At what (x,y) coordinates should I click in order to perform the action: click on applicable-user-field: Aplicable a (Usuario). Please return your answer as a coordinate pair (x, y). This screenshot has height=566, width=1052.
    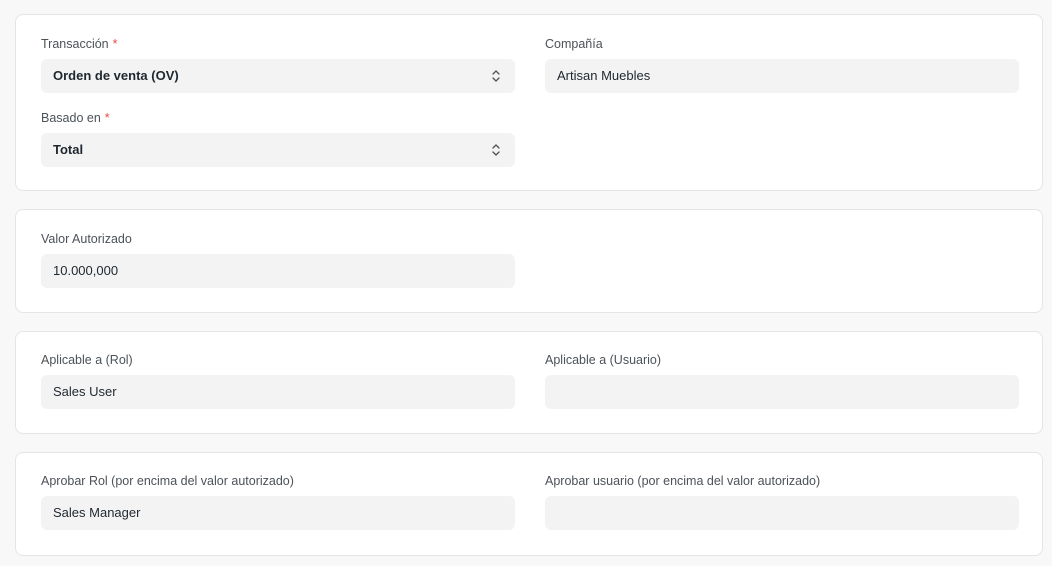
    Looking at the image, I should click on (782, 380).